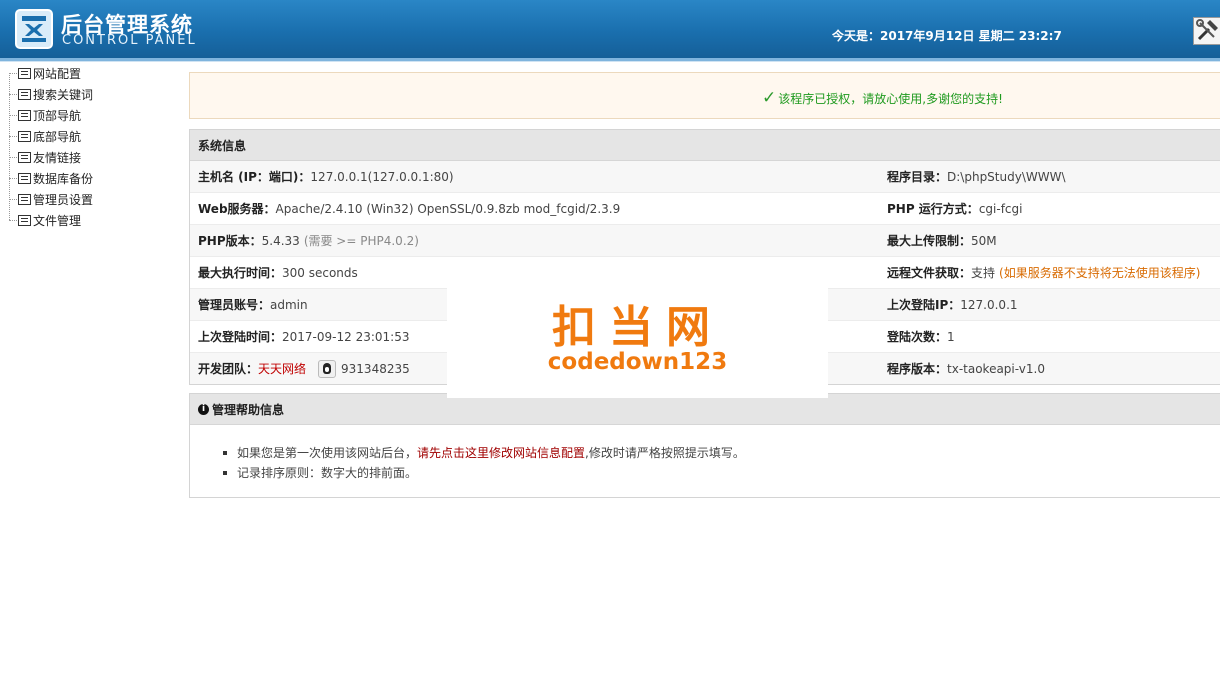 Image resolution: width=1220 pixels, height=681 pixels. What do you see at coordinates (1006, 176) in the screenshot?
I see `dir-value: D:\phpStudy\WWW\` at bounding box center [1006, 176].